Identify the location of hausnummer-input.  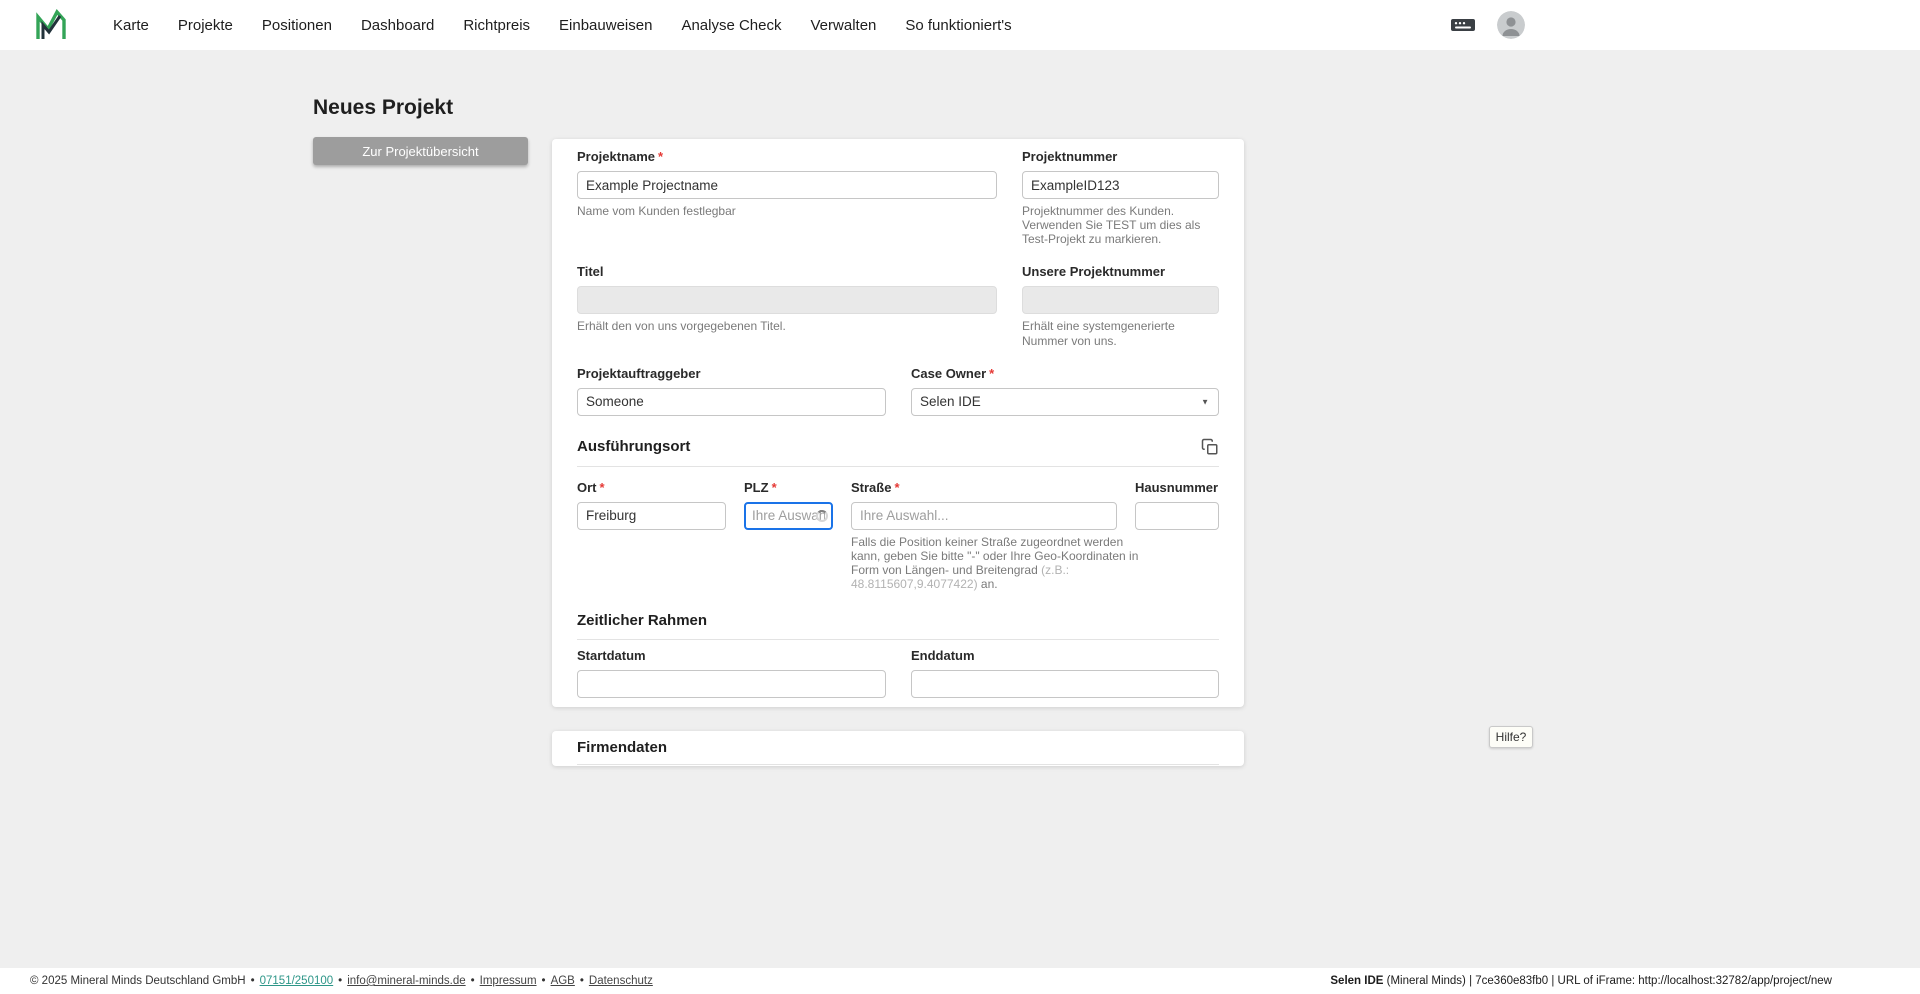
(1177, 515).